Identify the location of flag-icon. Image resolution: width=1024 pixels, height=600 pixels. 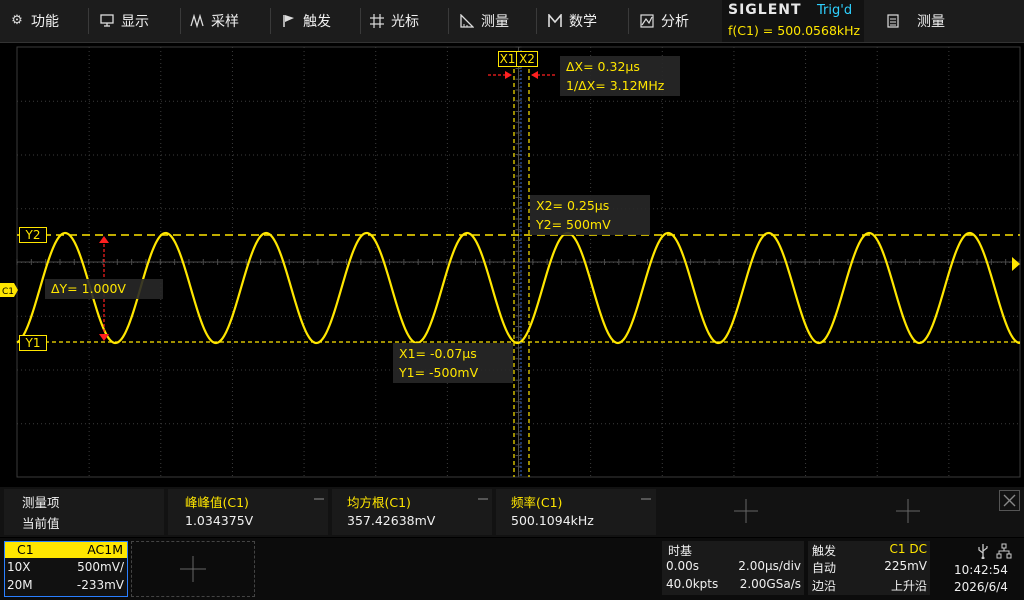
(289, 21).